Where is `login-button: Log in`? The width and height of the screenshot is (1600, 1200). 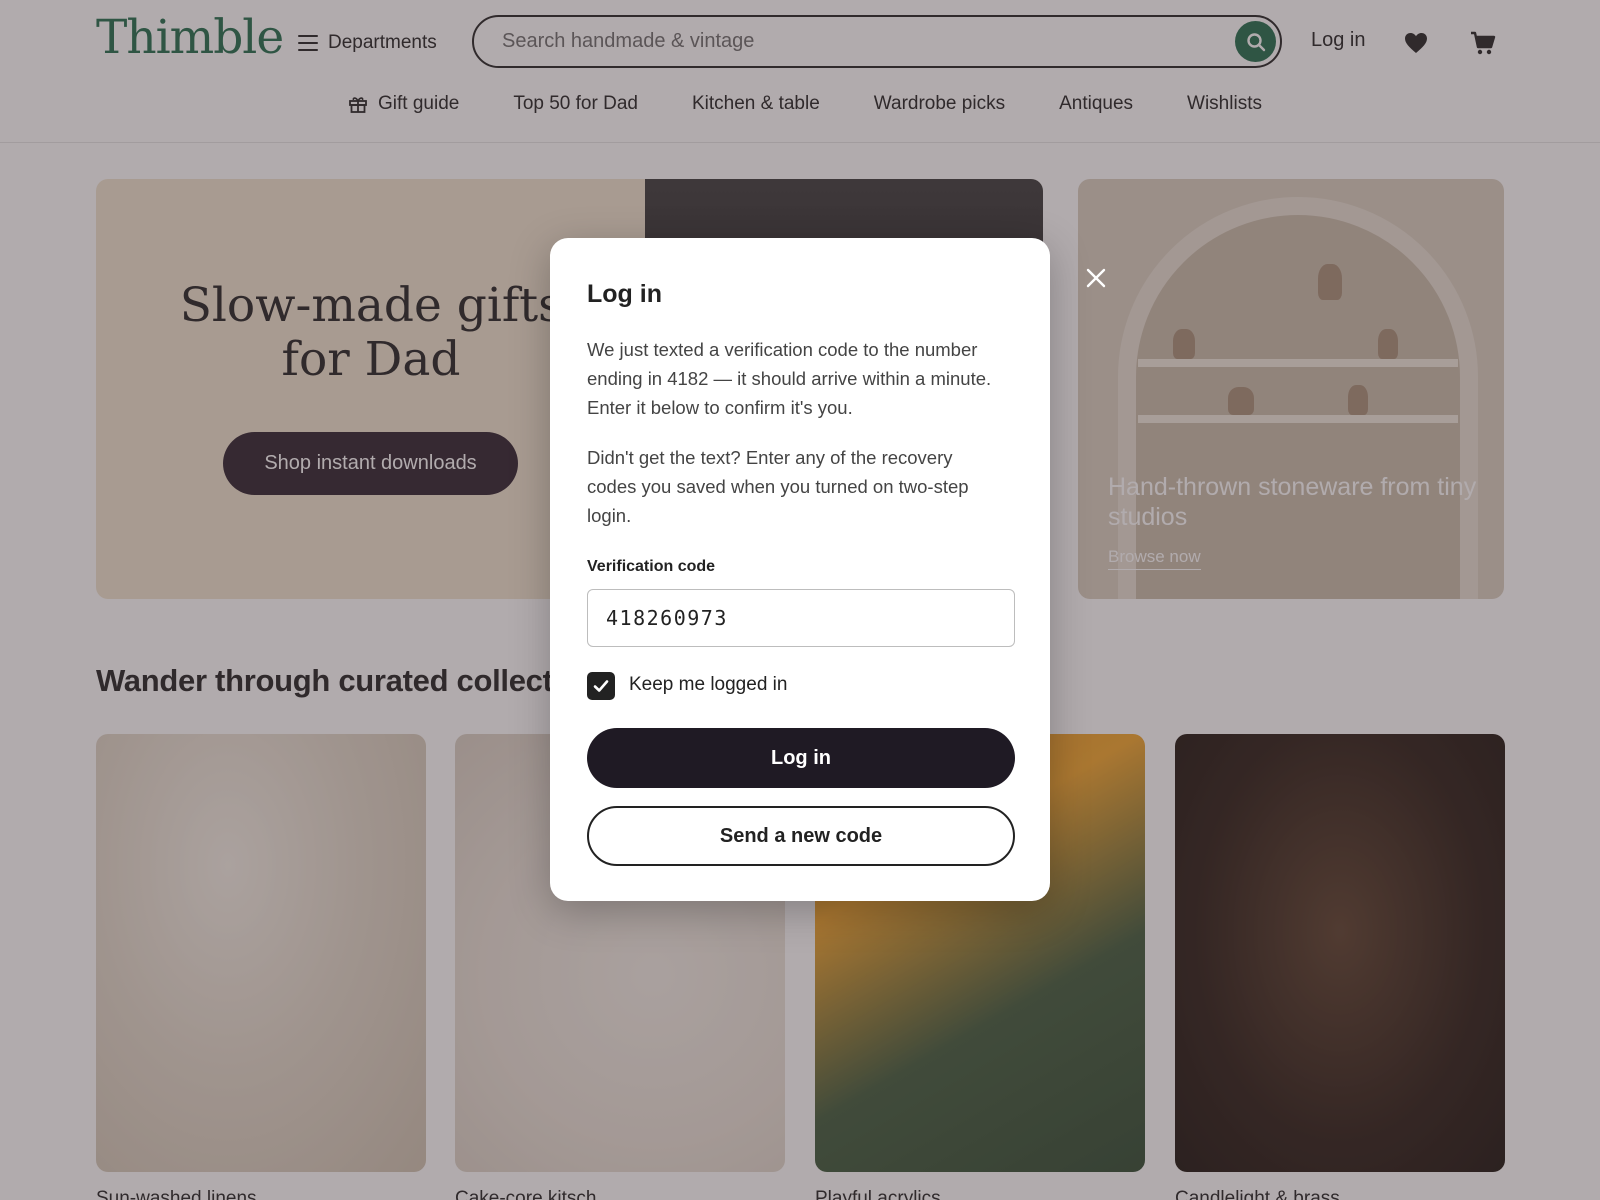
login-button: Log in is located at coordinates (801, 758).